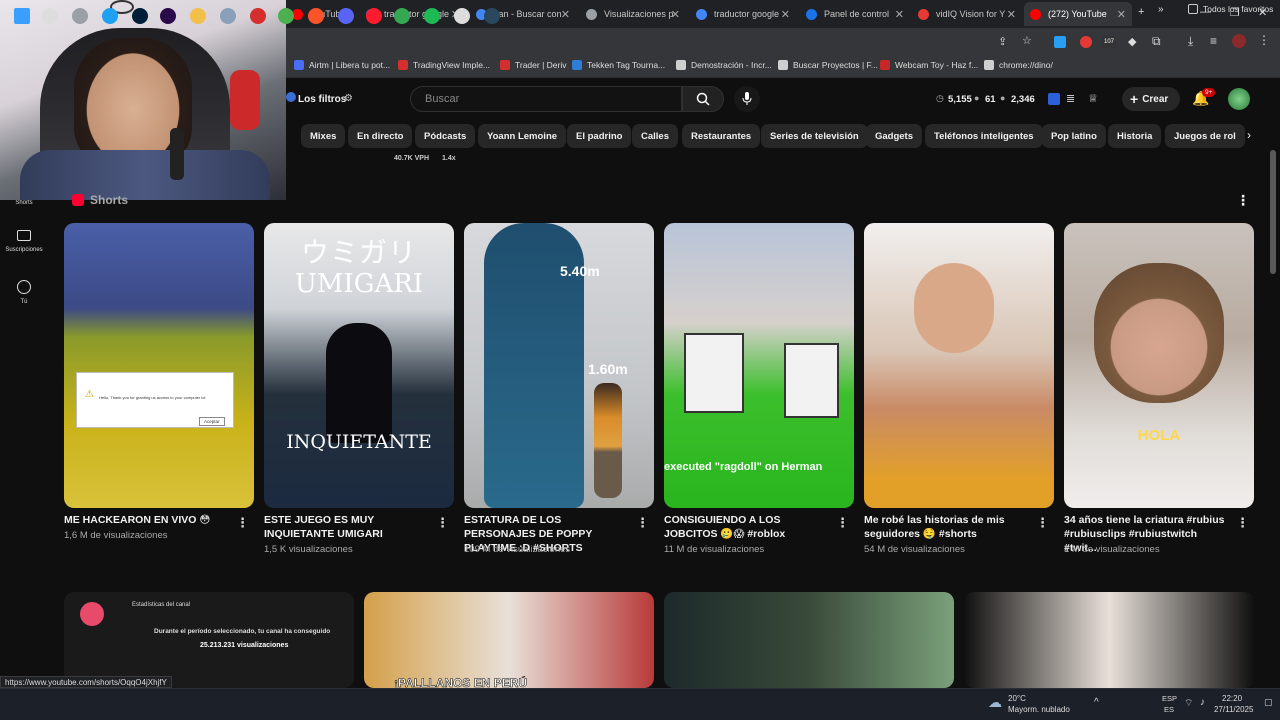 This screenshot has height=720, width=1280. What do you see at coordinates (348, 527) in the screenshot?
I see `short-title: ESTE JUEGO ES MUY INQUIETANTE UMIGARI` at bounding box center [348, 527].